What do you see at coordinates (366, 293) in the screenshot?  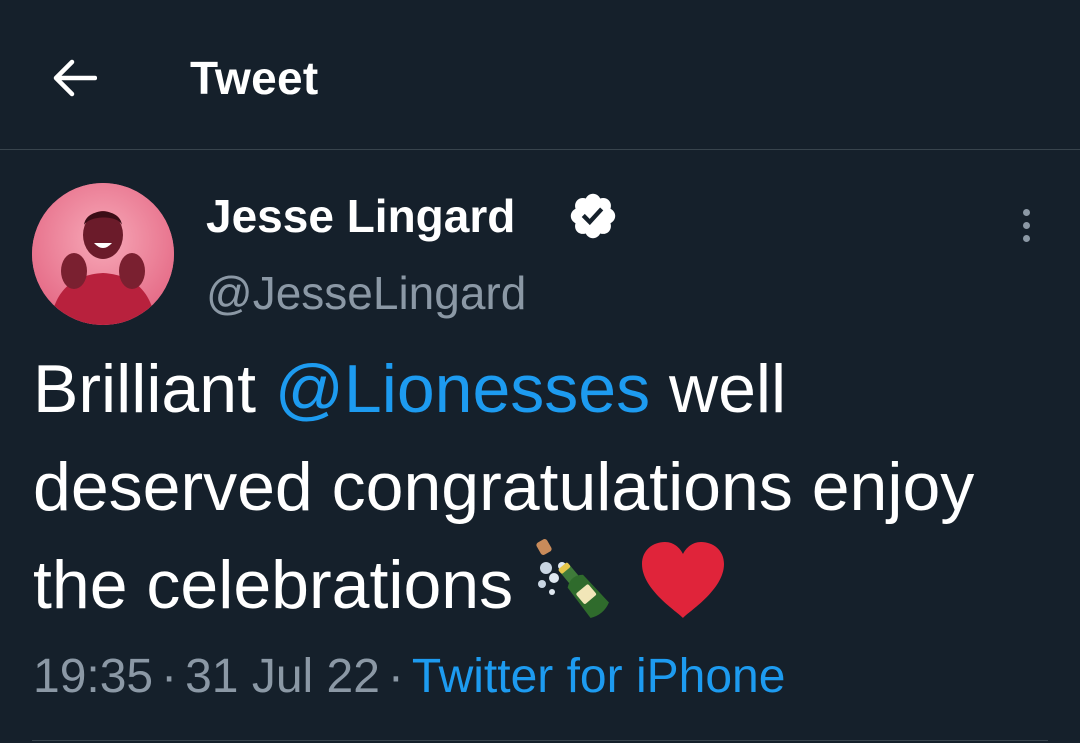 I see `author-handle: @JesseLingard` at bounding box center [366, 293].